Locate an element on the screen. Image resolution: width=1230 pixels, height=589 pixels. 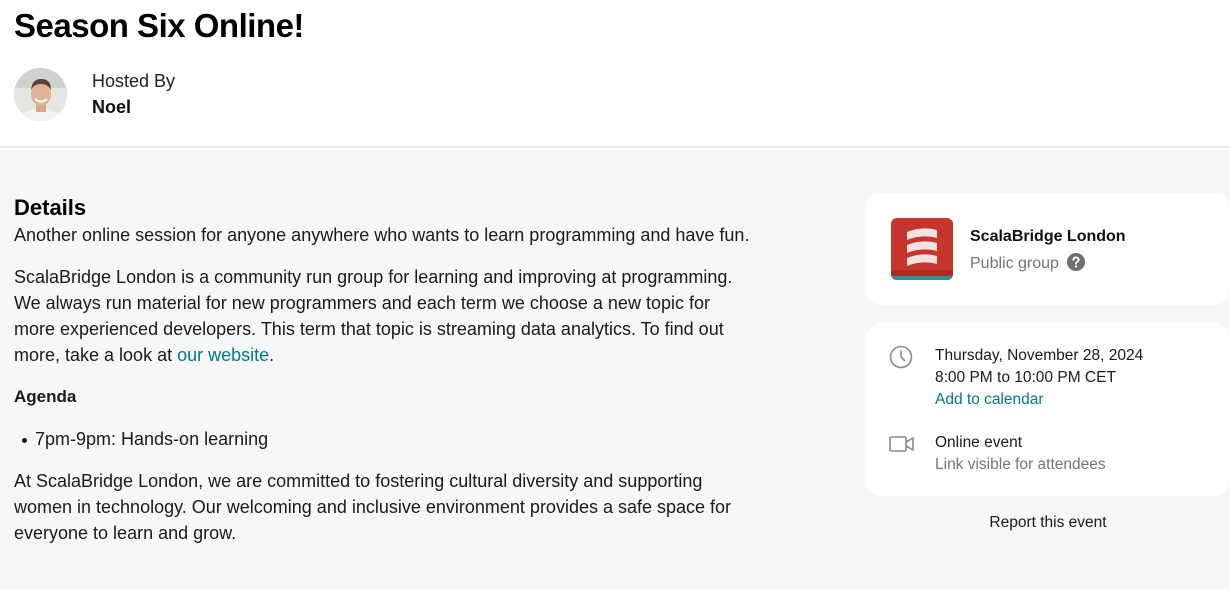
agenda-heading: Agenda is located at coordinates (45, 396).